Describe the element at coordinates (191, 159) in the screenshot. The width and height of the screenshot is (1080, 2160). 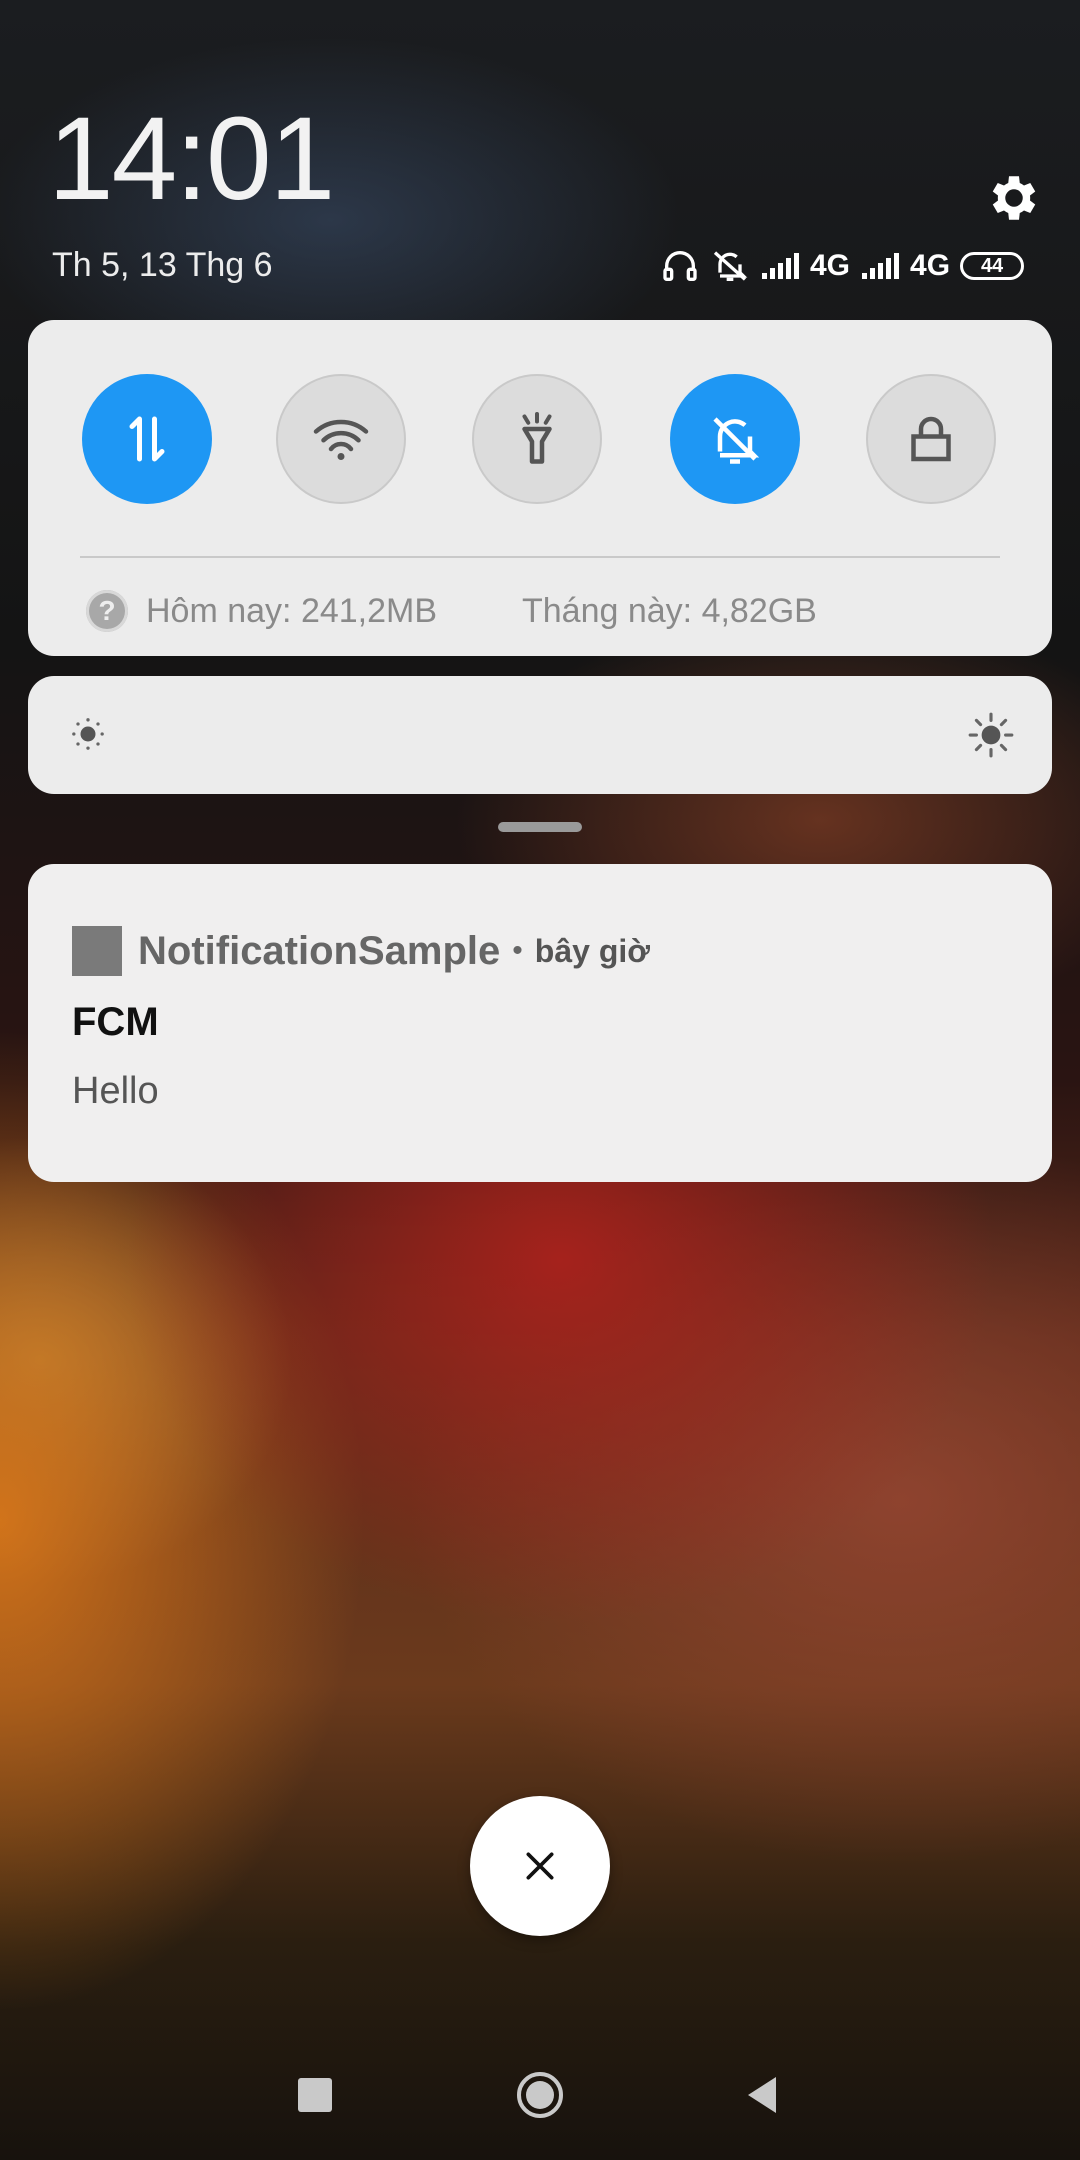
I see `clock: 14:01` at that location.